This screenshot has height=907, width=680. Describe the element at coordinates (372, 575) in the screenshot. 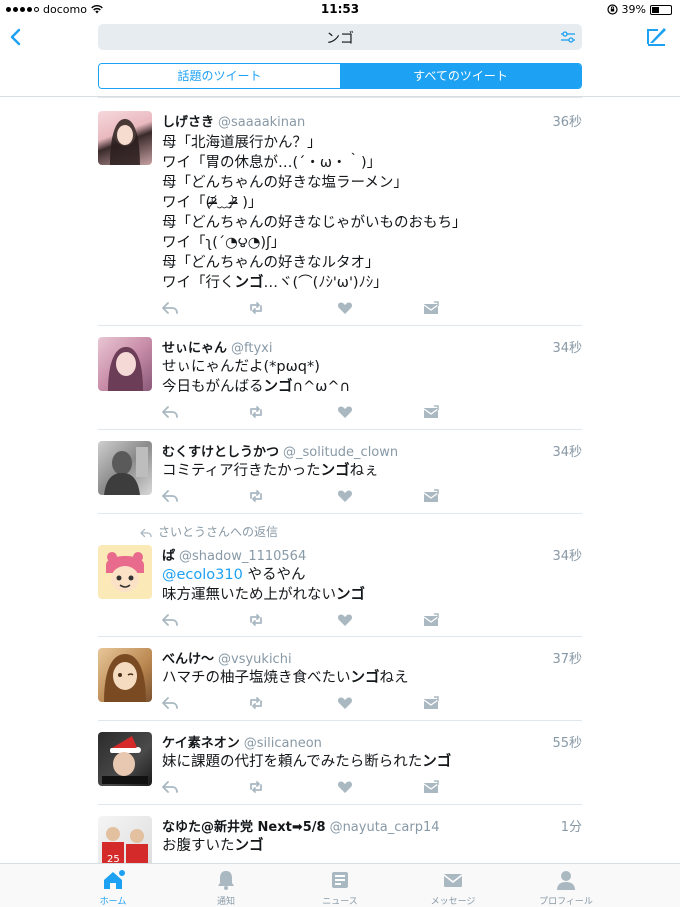

I see `tweet-text-line: @ecolo310 やるやん` at that location.